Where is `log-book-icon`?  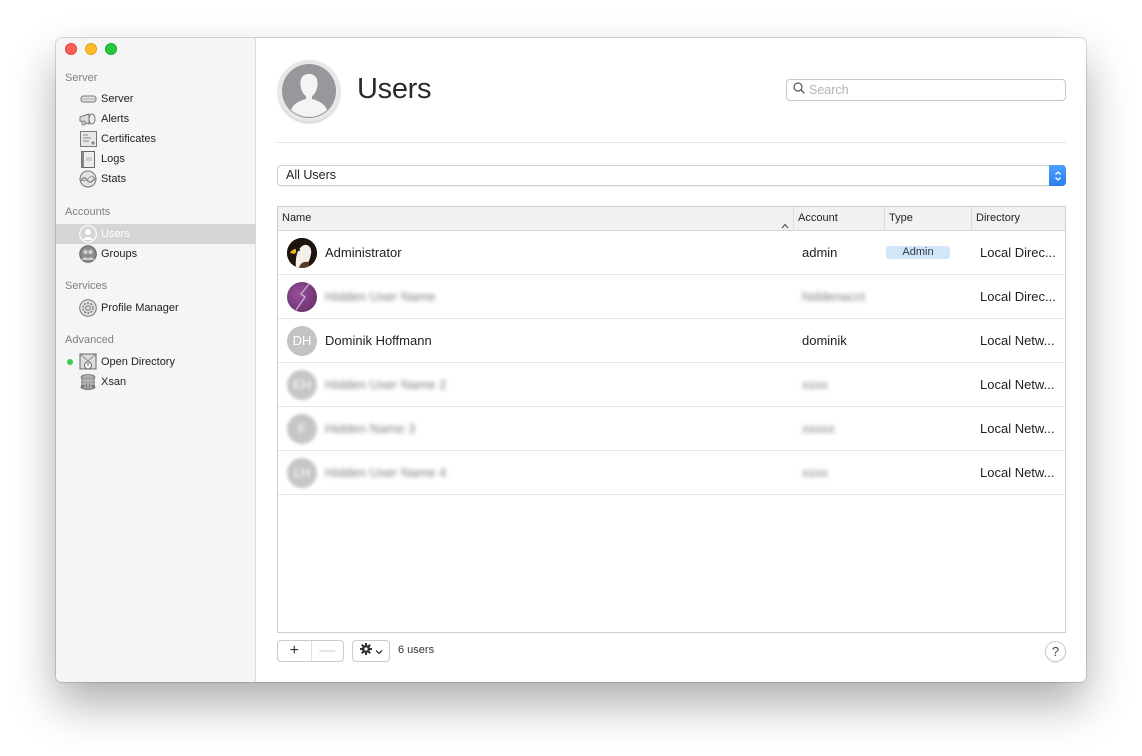
log-book-icon is located at coordinates (88, 159).